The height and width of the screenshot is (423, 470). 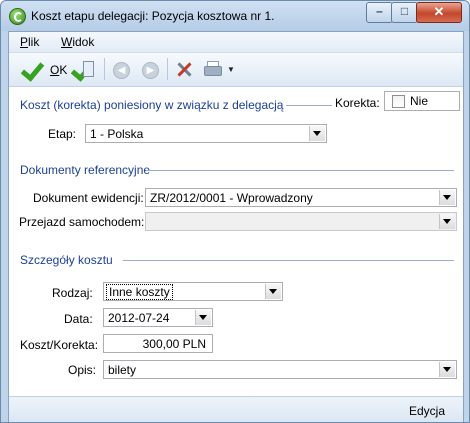 What do you see at coordinates (398, 101) in the screenshot?
I see `checkbox-box` at bounding box center [398, 101].